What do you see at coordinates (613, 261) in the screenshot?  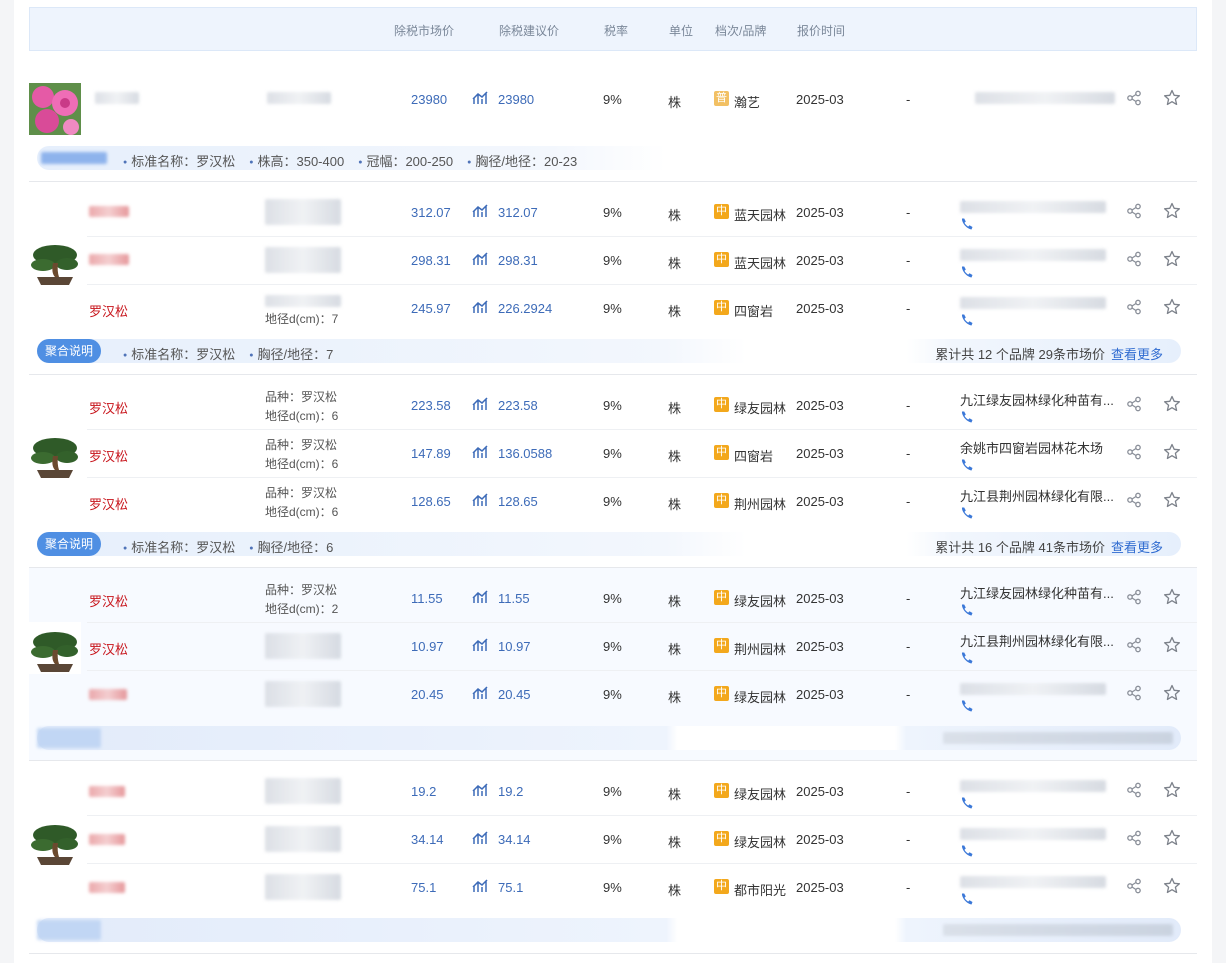 I see `product-row: 298.31 298.31 9% 株 中 蓝天园林 2025-03 -` at bounding box center [613, 261].